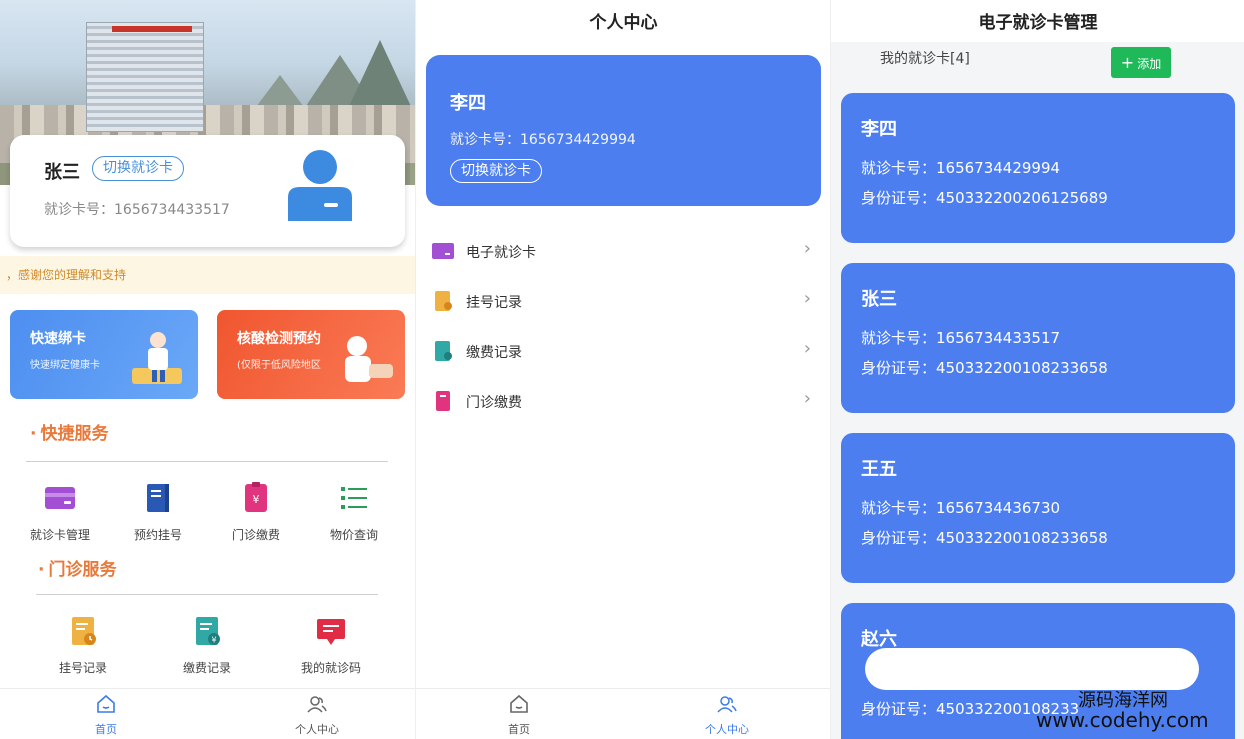  Describe the element at coordinates (330, 668) in the screenshot. I see `grid-label: 我的就诊码` at that location.